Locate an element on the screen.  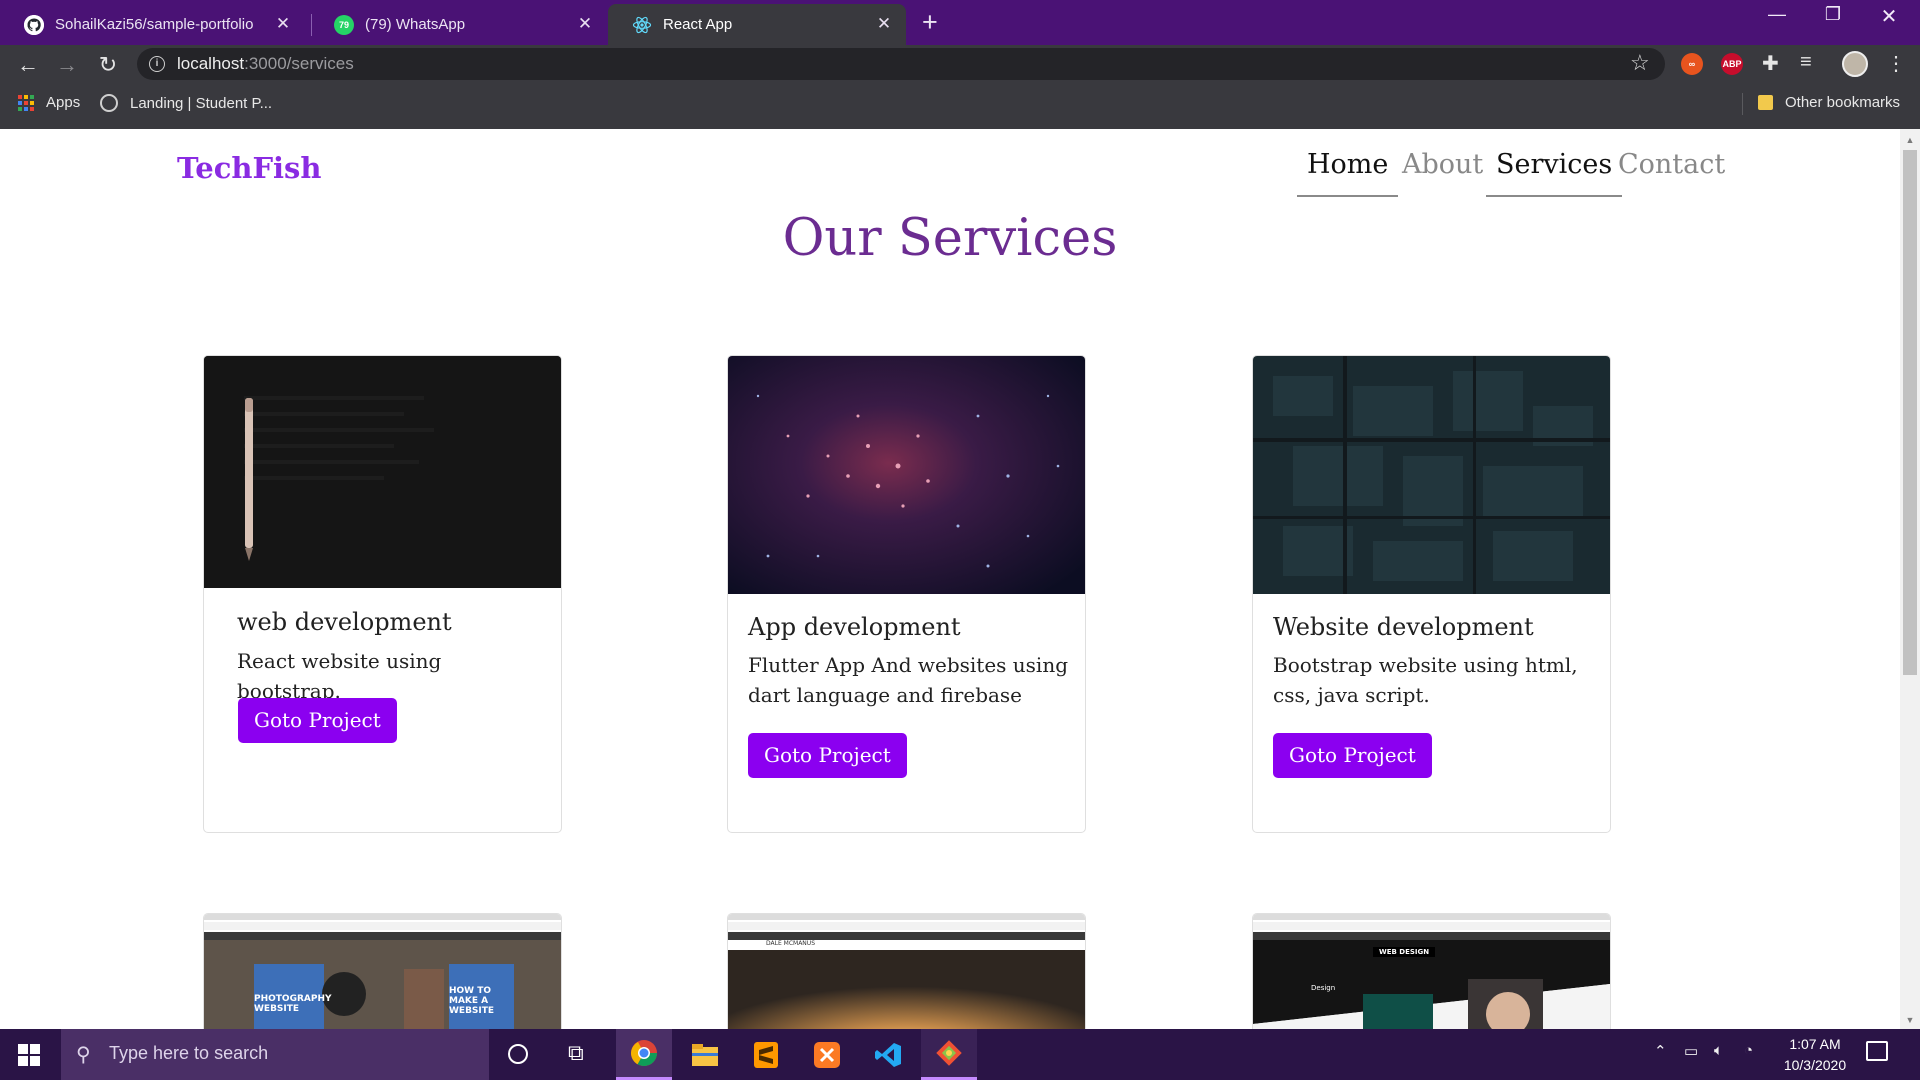
tab-title: React App is located at coordinates (698, 24).